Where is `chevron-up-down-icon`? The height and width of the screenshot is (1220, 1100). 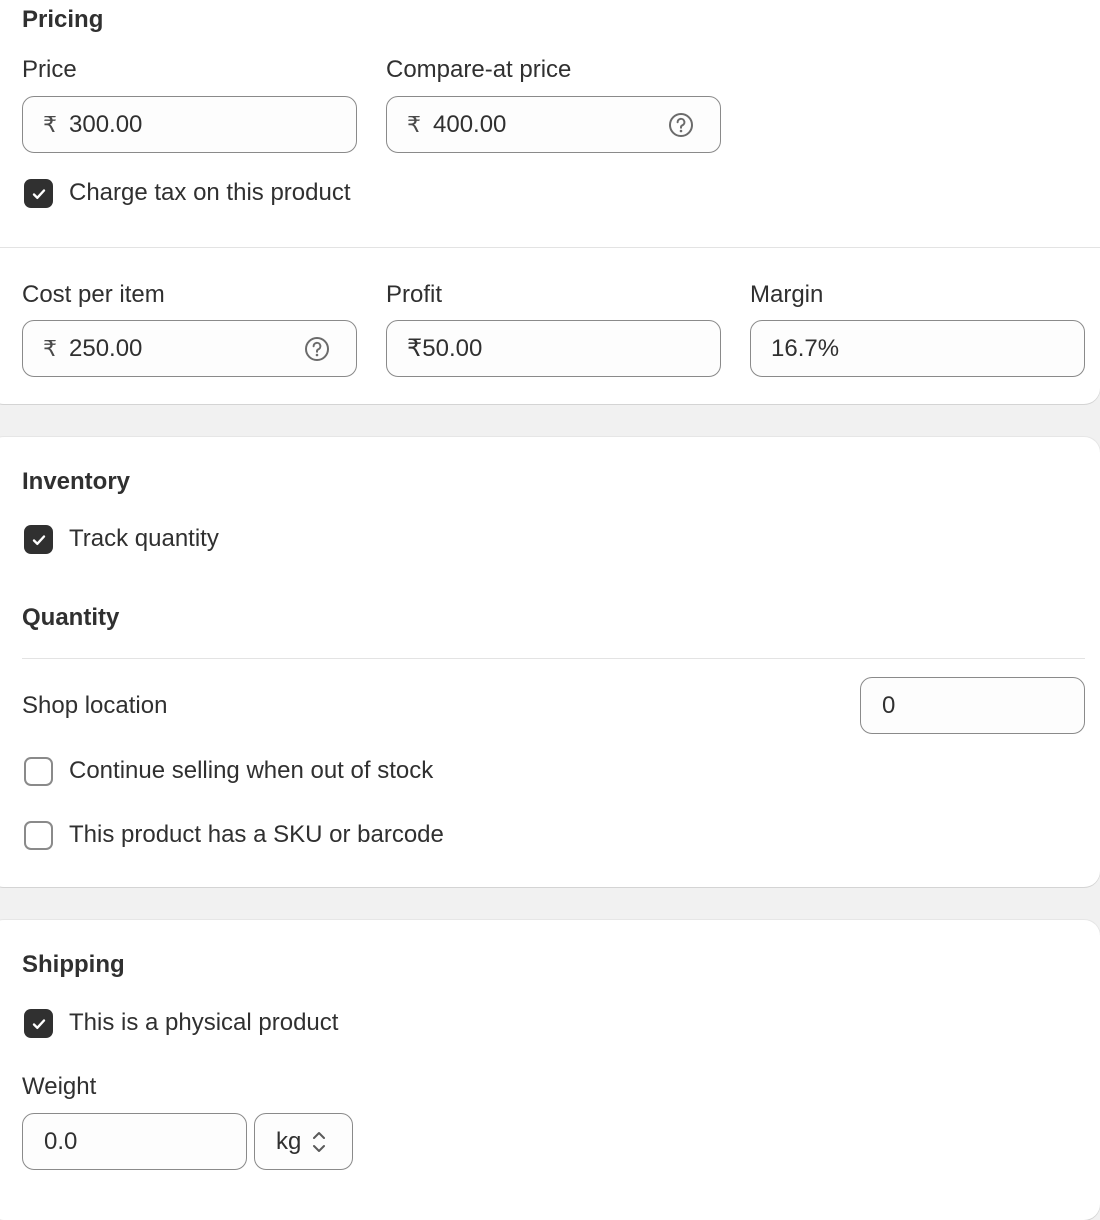 chevron-up-down-icon is located at coordinates (319, 1141).